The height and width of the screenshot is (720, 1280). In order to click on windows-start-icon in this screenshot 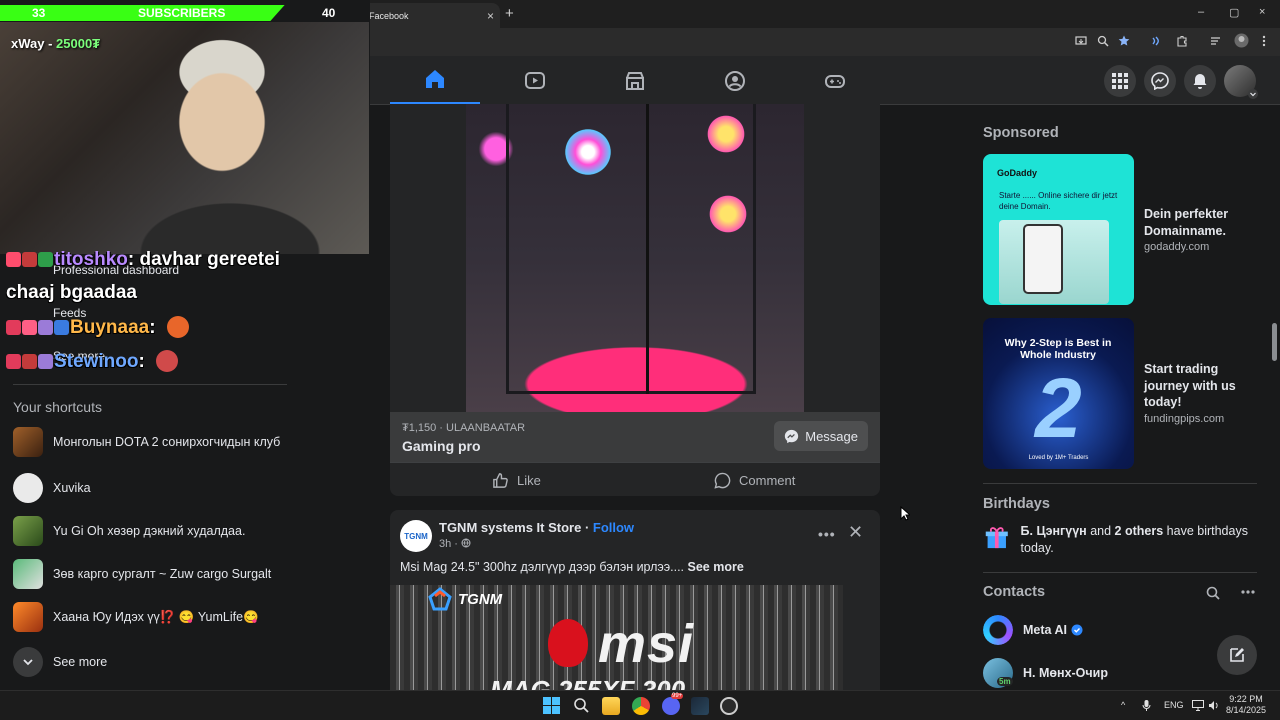, I will do `click(551, 705)`.